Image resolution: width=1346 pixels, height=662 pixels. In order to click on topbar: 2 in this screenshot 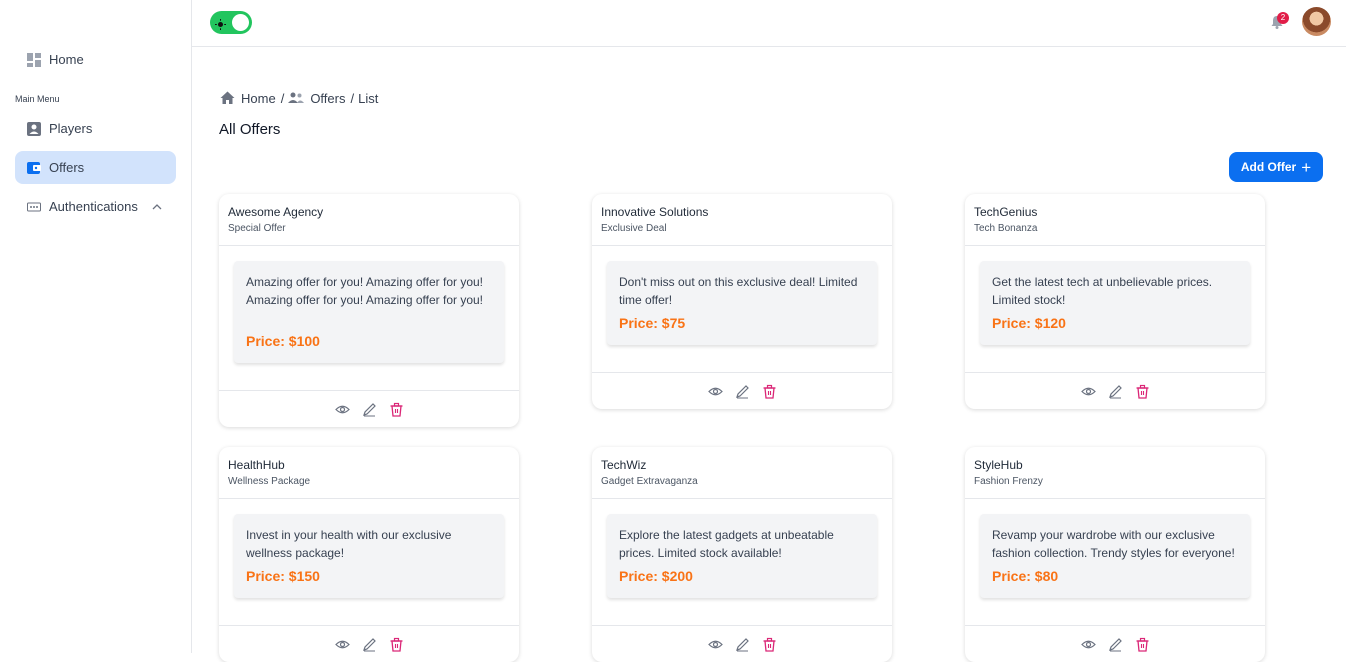, I will do `click(769, 23)`.